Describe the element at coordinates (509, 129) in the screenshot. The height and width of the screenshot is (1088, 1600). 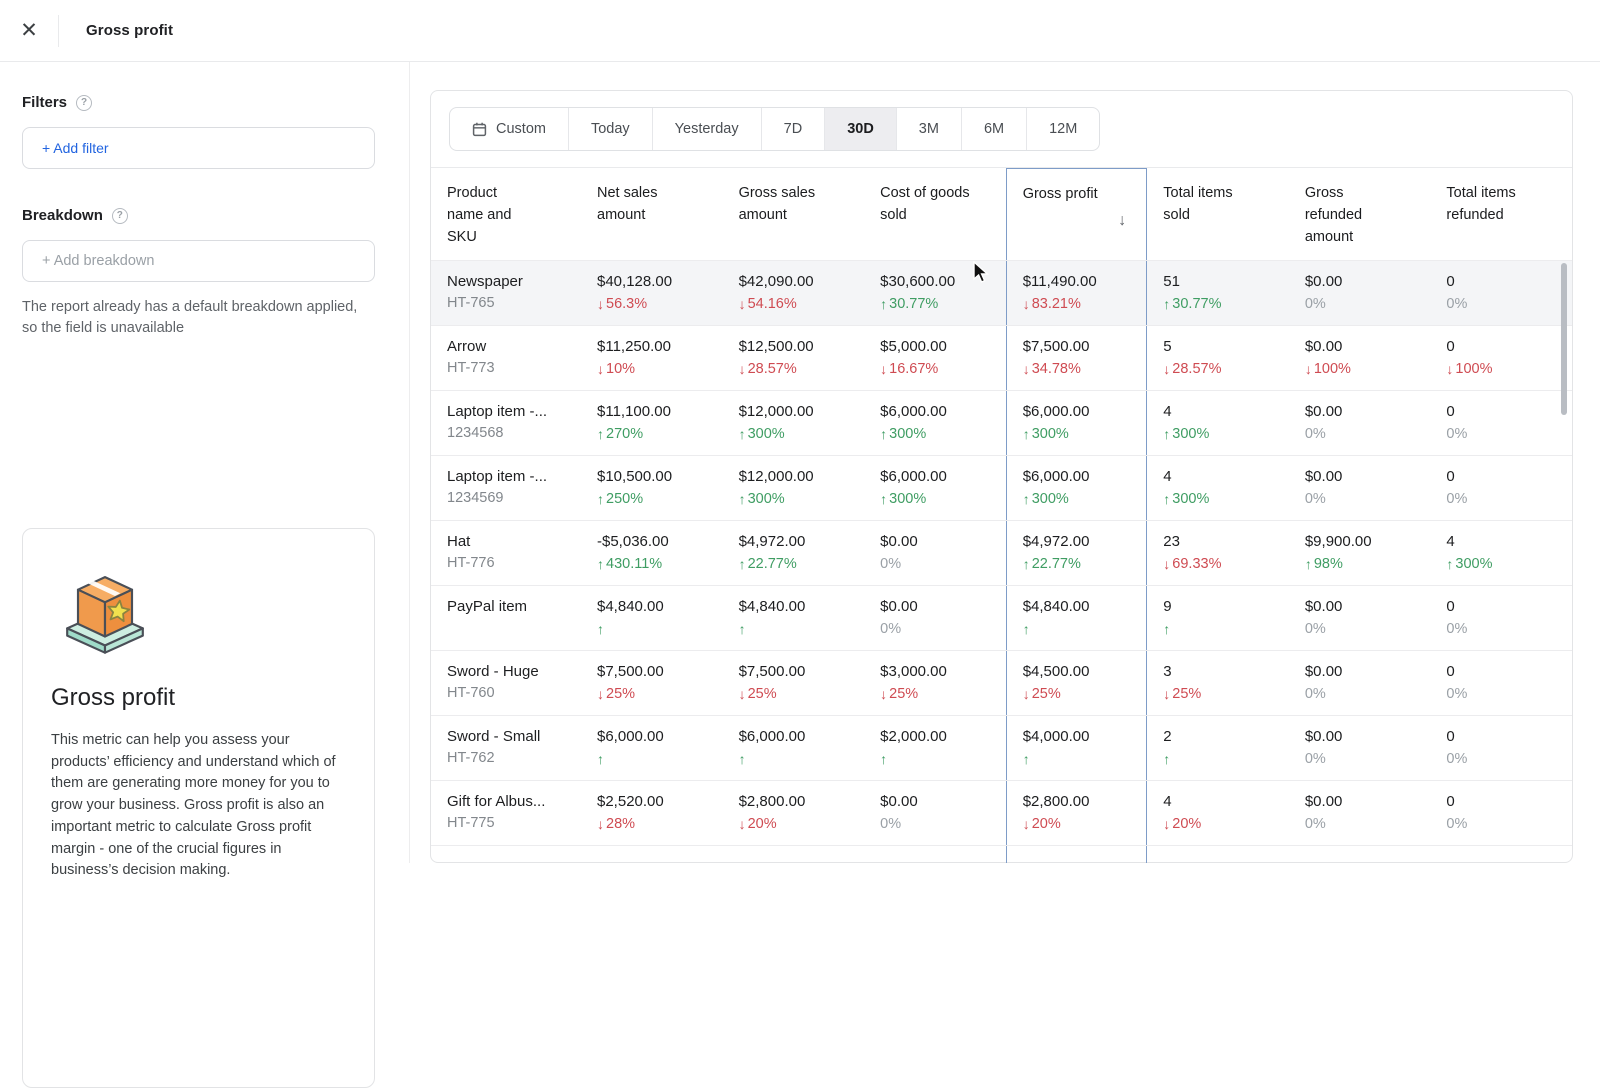
I see `tab-custom: Custom` at that location.